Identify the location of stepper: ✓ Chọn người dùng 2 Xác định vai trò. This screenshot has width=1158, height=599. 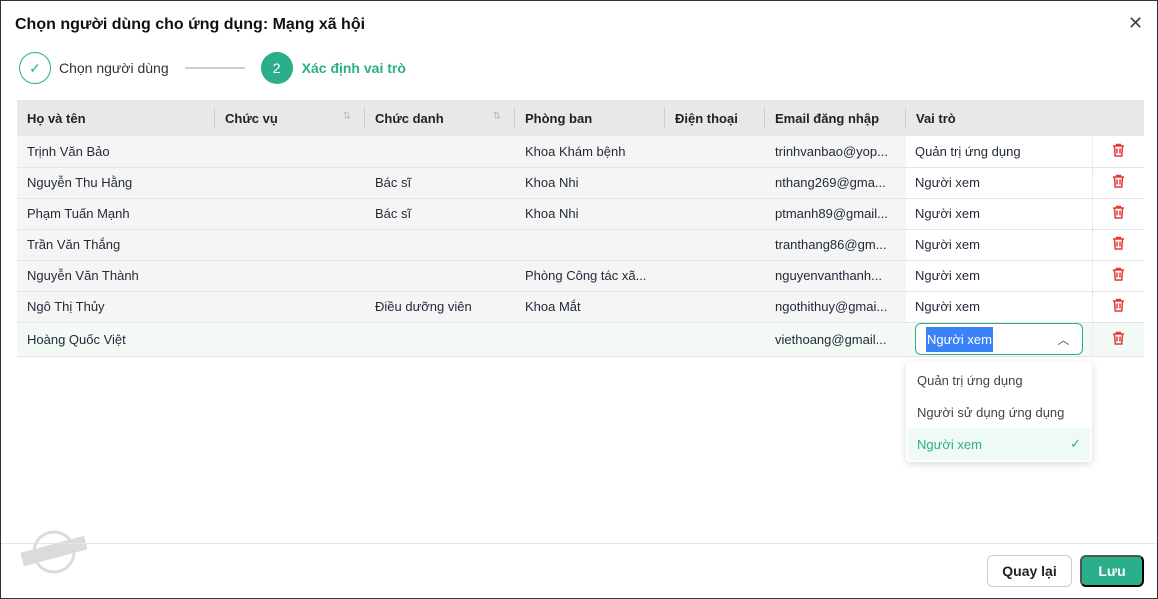
(212, 68).